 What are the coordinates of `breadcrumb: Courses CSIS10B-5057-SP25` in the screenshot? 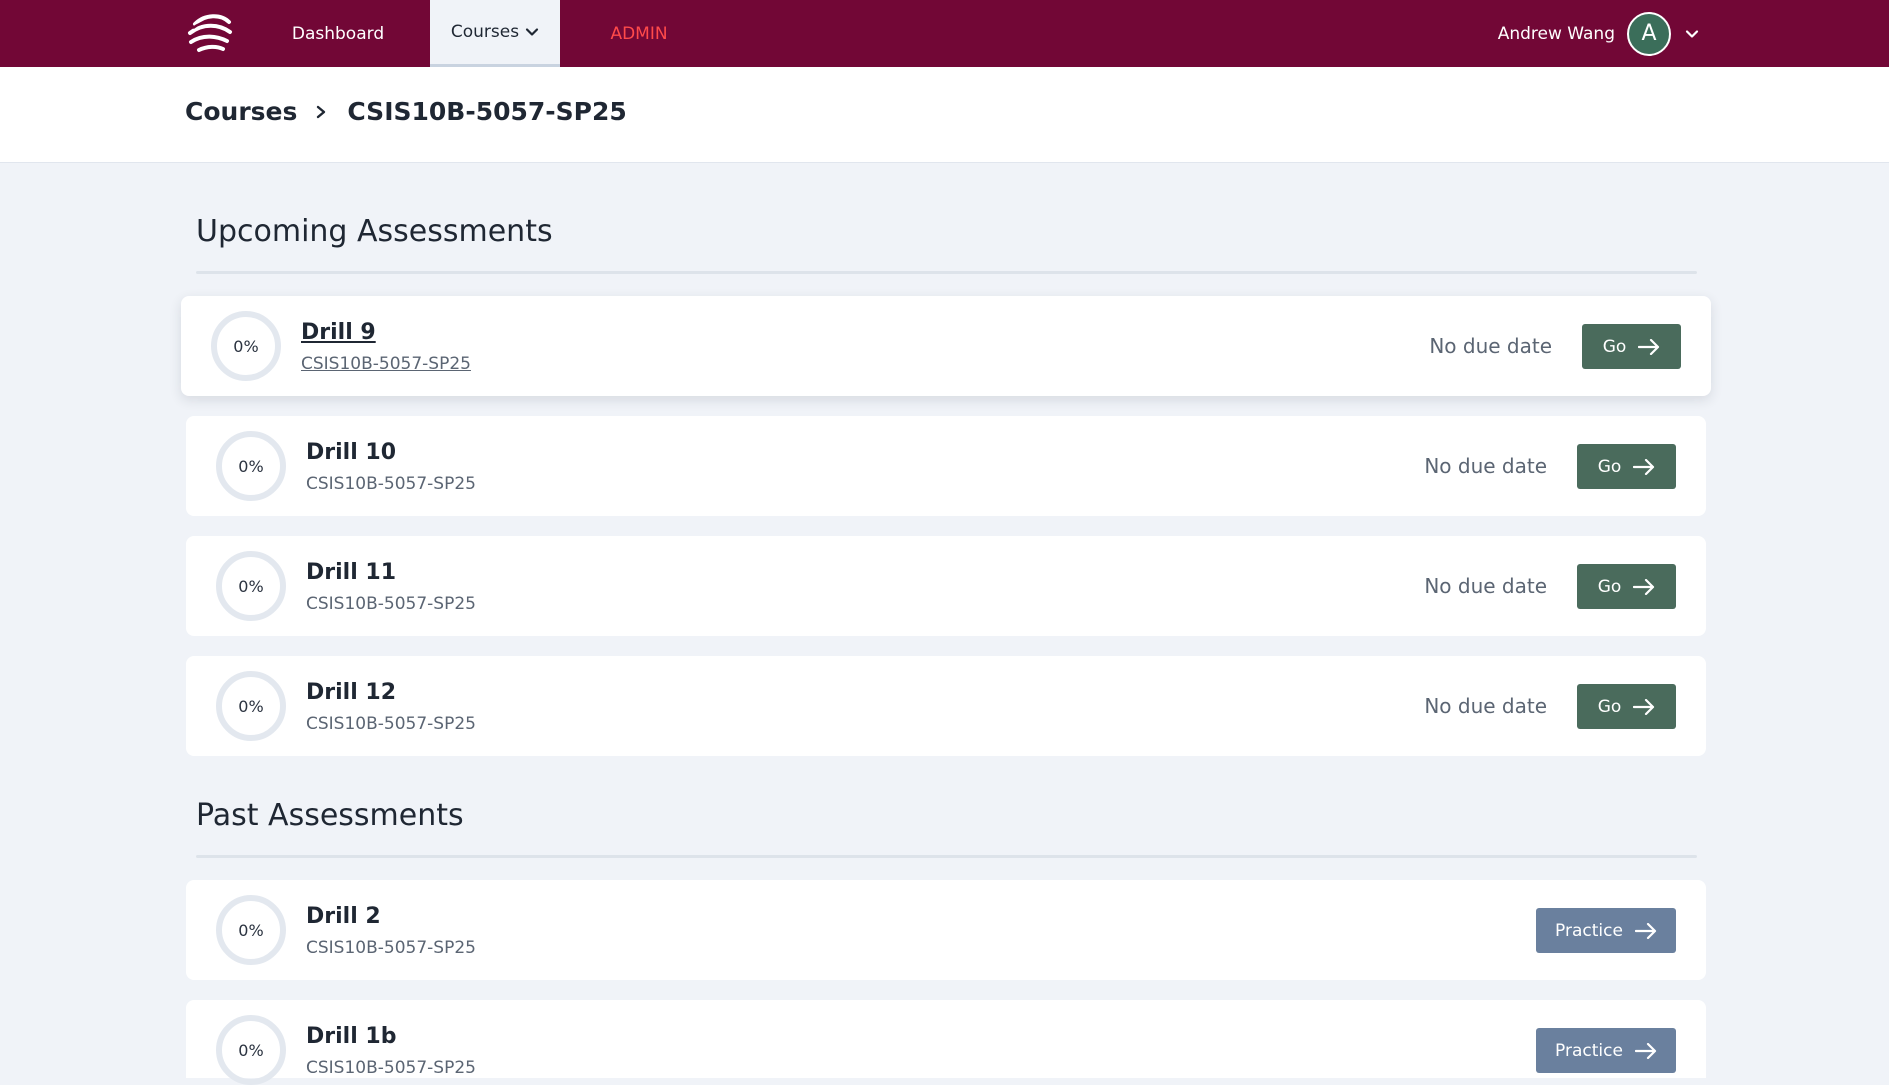 It's located at (406, 111).